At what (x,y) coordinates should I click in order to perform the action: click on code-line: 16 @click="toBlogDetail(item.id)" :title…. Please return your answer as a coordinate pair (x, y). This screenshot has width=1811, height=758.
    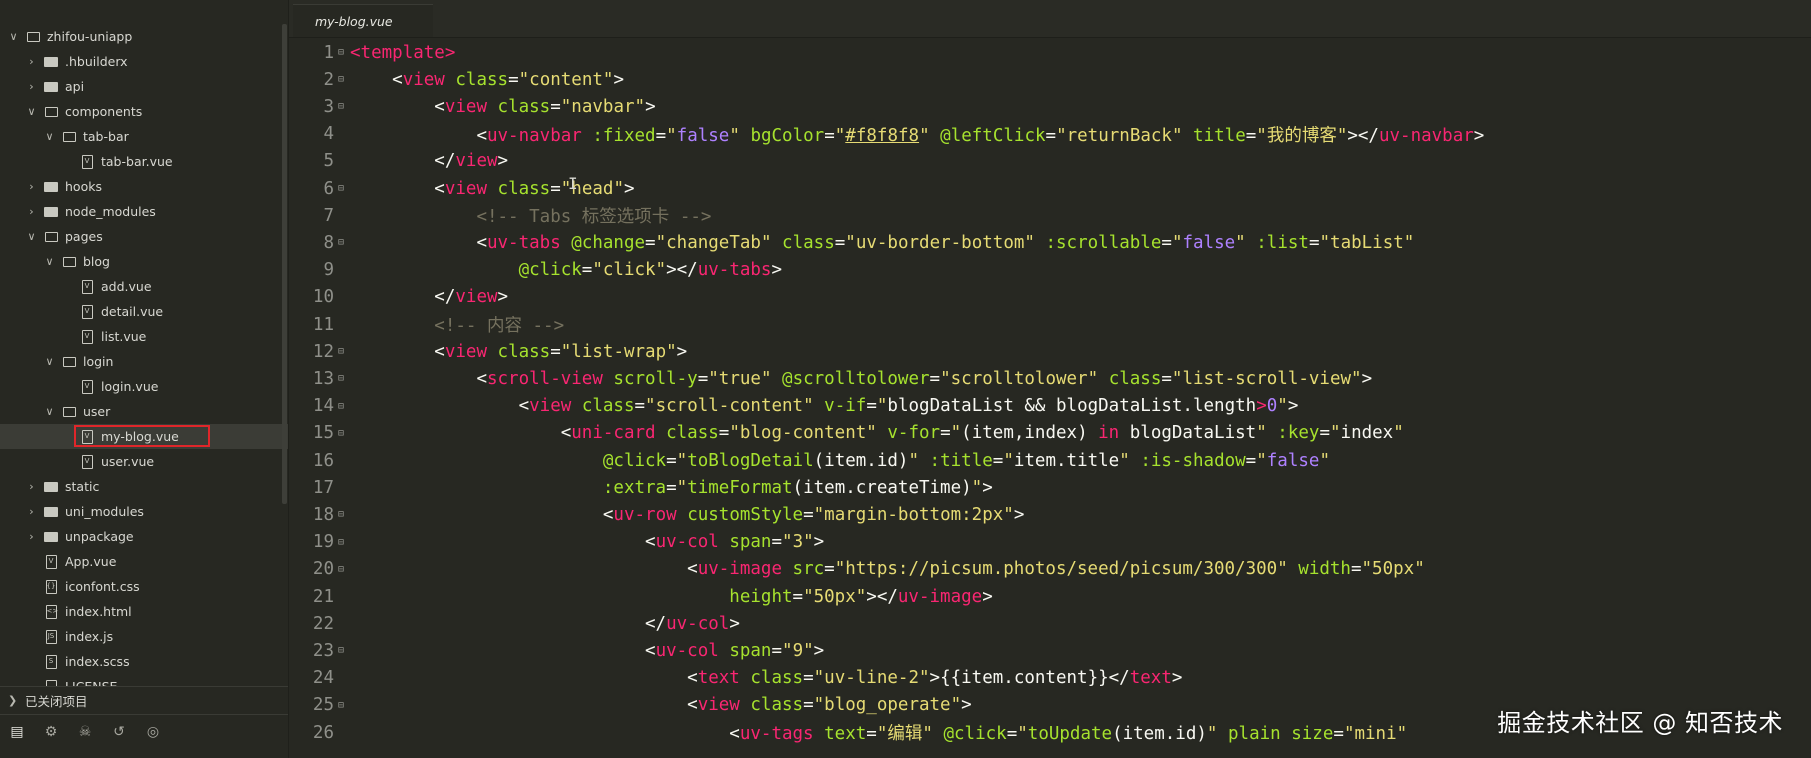
    Looking at the image, I should click on (1050, 460).